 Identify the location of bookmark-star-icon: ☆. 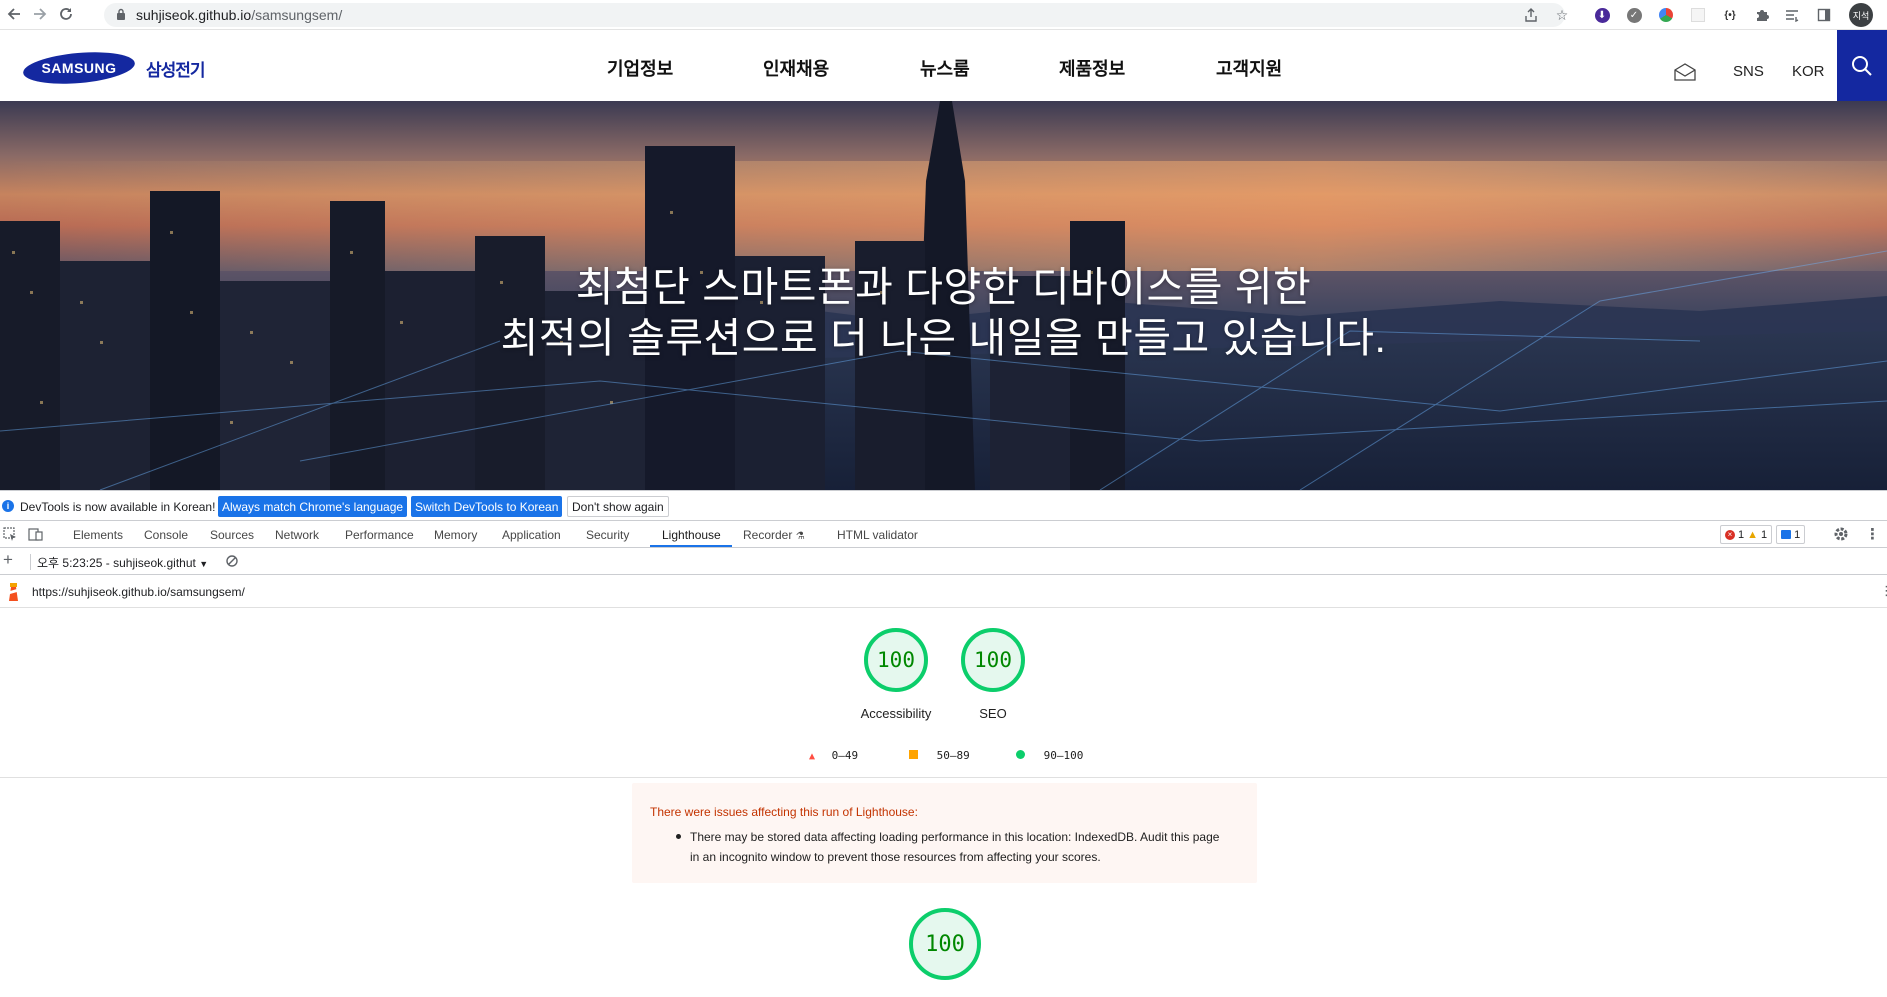
(1562, 15).